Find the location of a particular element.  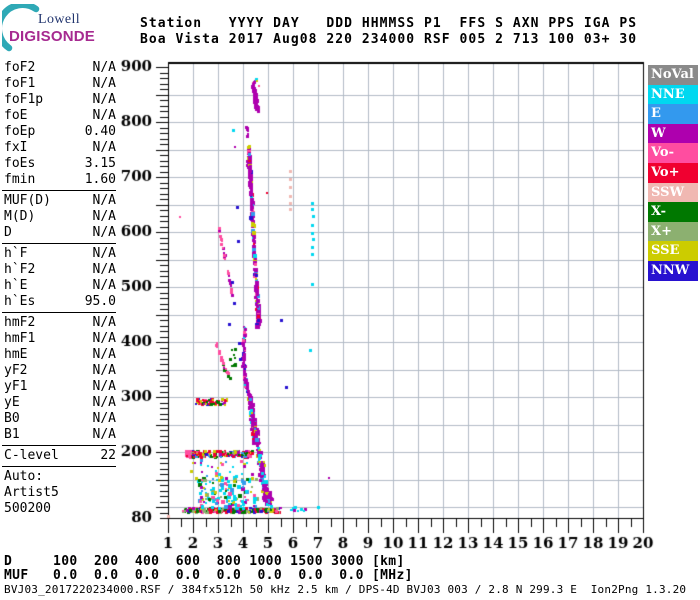

param-label: fxI is located at coordinates (16, 147).